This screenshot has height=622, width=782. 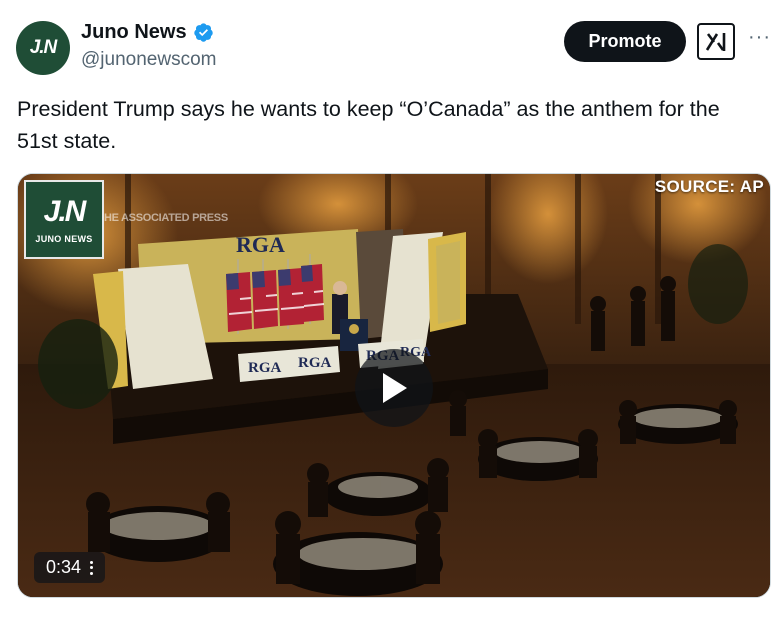 I want to click on grok-glyph-icon, so click(x=715, y=41).